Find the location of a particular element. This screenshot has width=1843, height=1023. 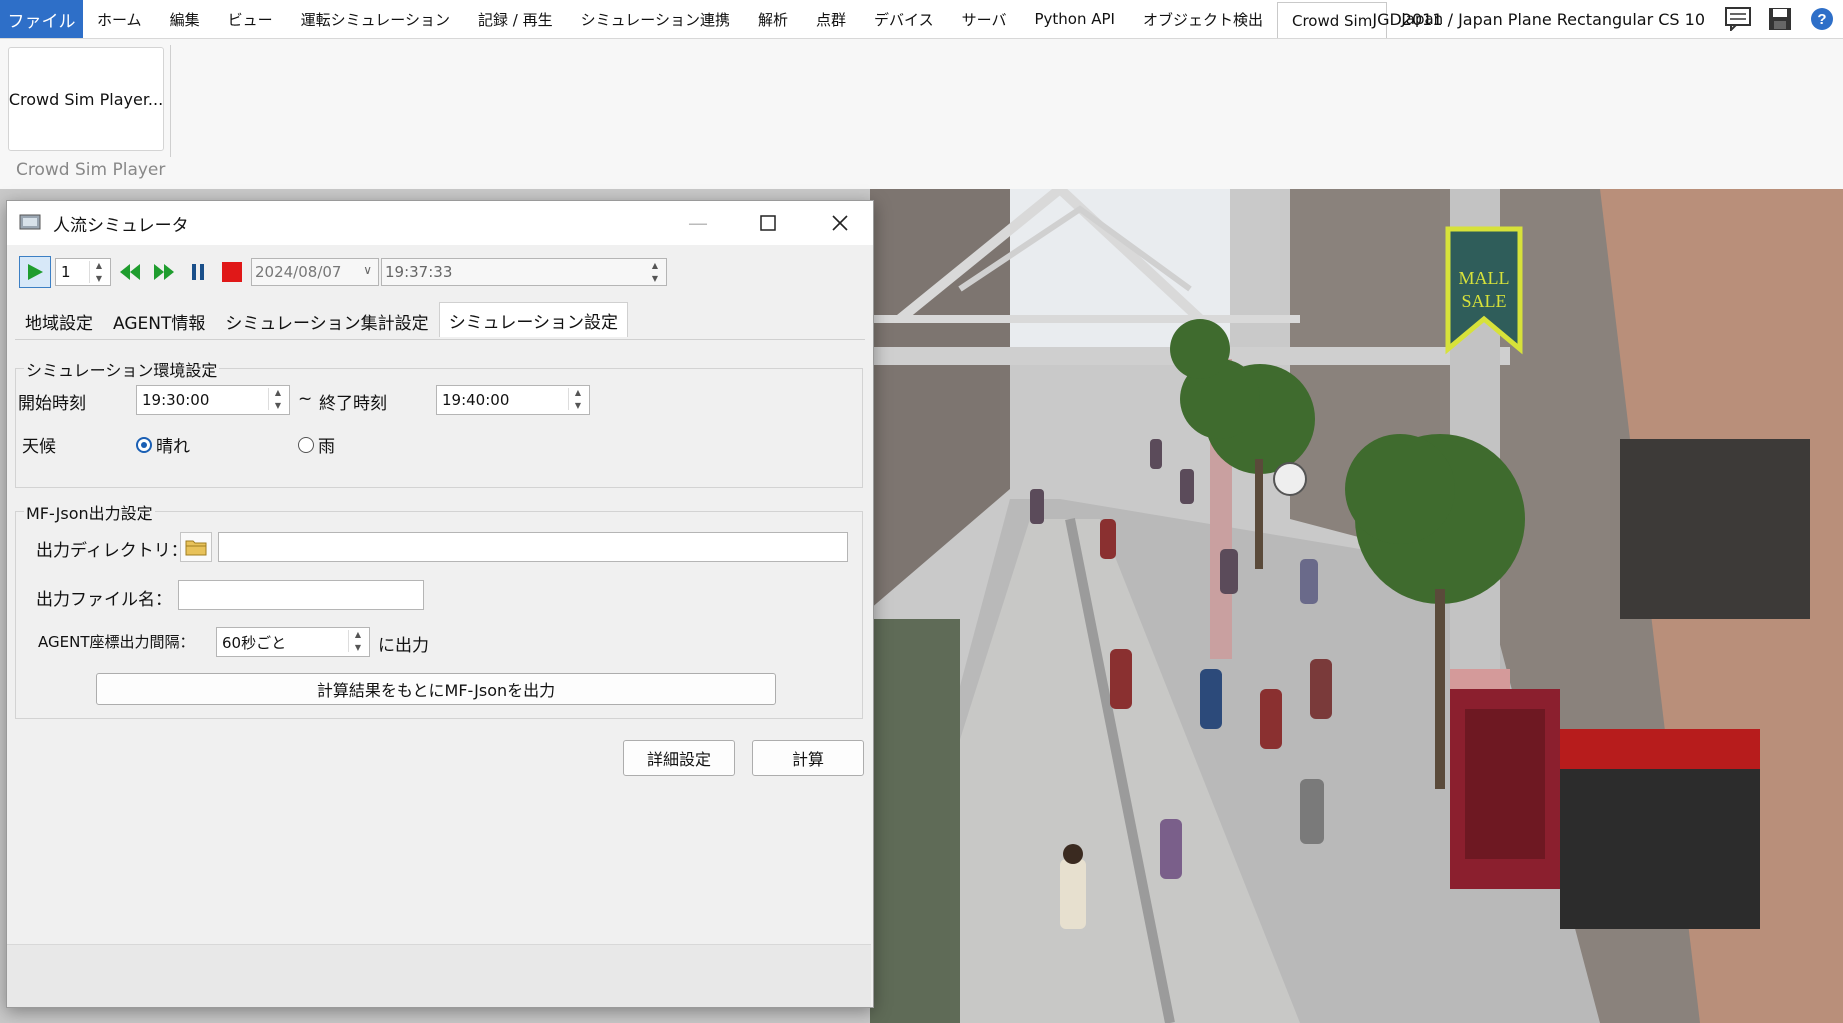

minimize-icon: — is located at coordinates (698, 223).